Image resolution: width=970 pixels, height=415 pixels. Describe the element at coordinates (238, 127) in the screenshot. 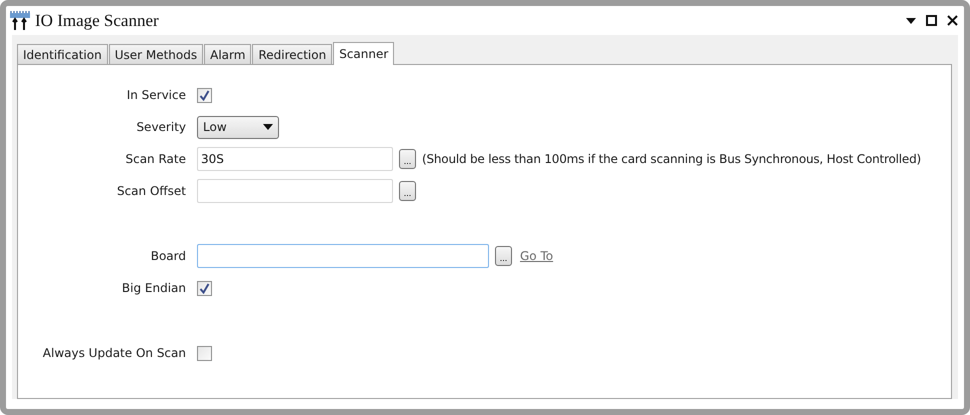

I see `dropdown: Low` at that location.